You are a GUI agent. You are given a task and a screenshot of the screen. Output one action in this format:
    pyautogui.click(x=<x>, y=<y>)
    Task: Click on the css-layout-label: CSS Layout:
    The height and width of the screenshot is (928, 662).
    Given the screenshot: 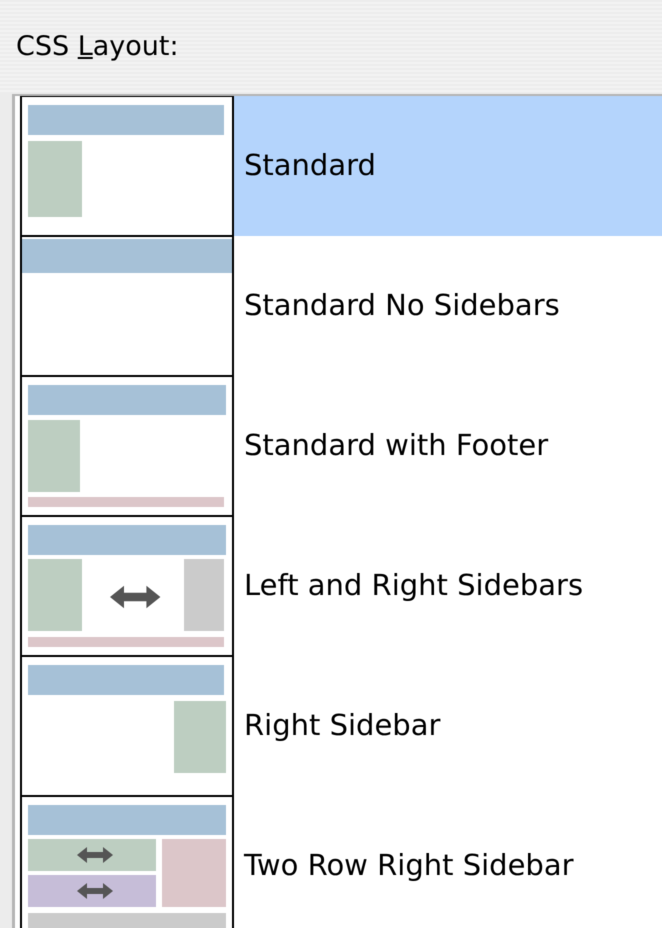 What is the action you would take?
    pyautogui.click(x=97, y=47)
    